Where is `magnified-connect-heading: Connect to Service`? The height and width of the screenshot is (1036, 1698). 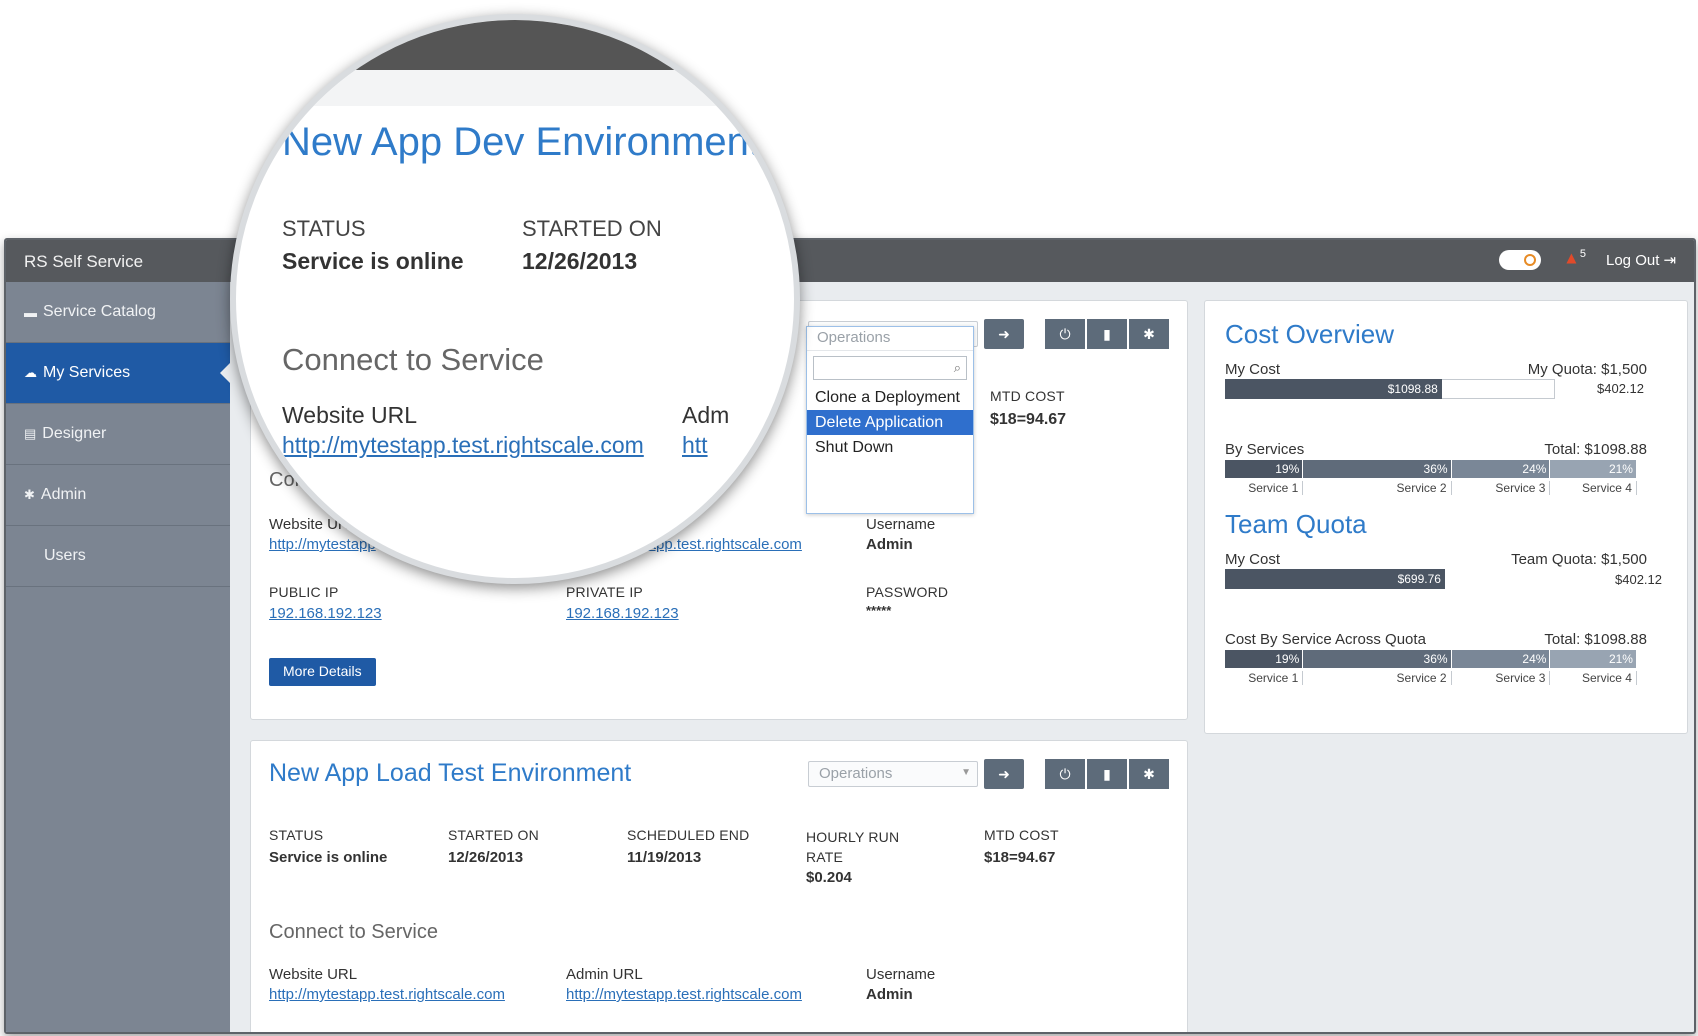 magnified-connect-heading: Connect to Service is located at coordinates (413, 359).